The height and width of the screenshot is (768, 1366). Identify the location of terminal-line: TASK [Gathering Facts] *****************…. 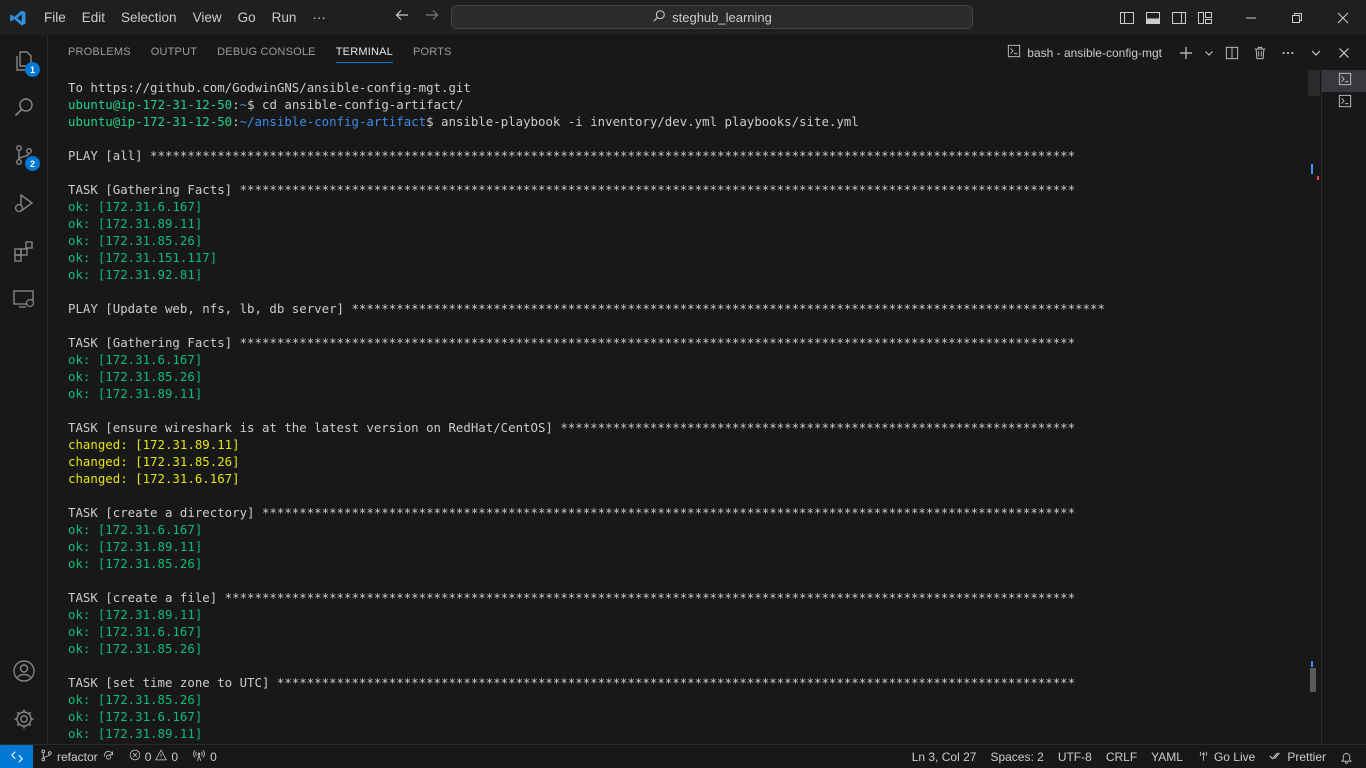
(586, 342).